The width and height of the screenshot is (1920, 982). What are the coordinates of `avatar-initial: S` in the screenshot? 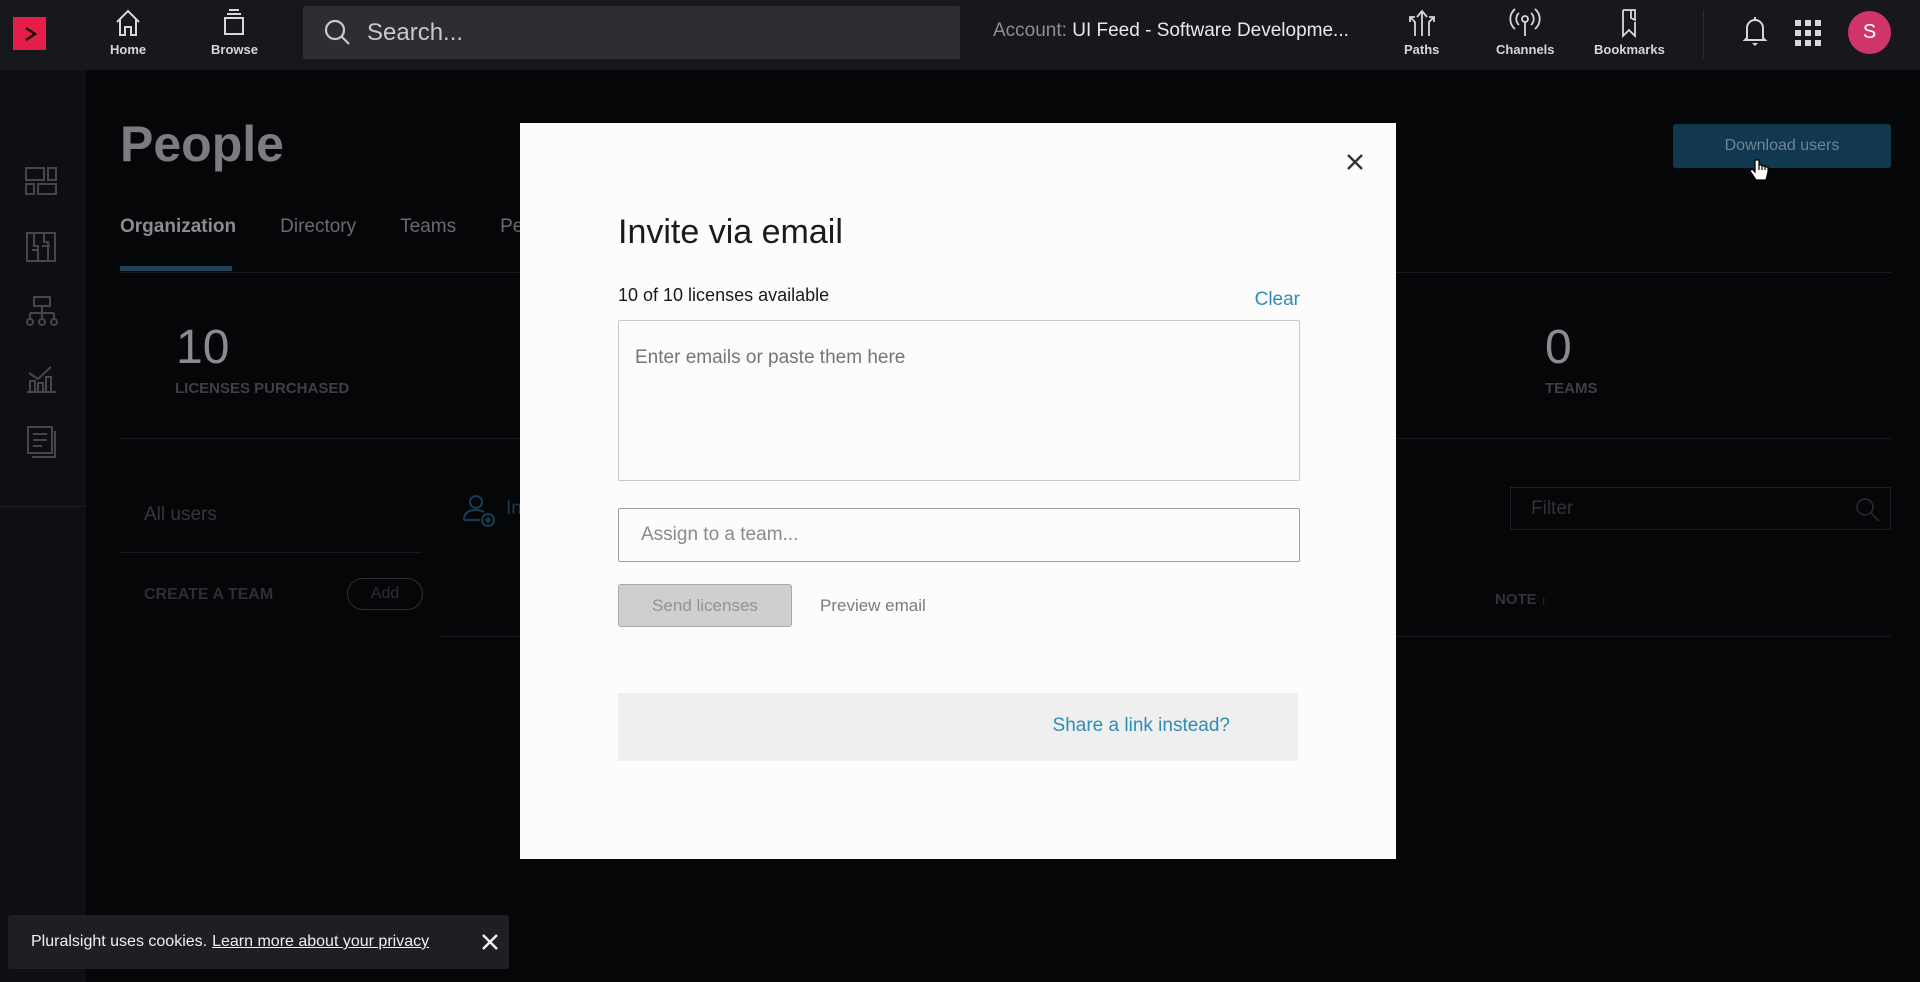 It's located at (1869, 32).